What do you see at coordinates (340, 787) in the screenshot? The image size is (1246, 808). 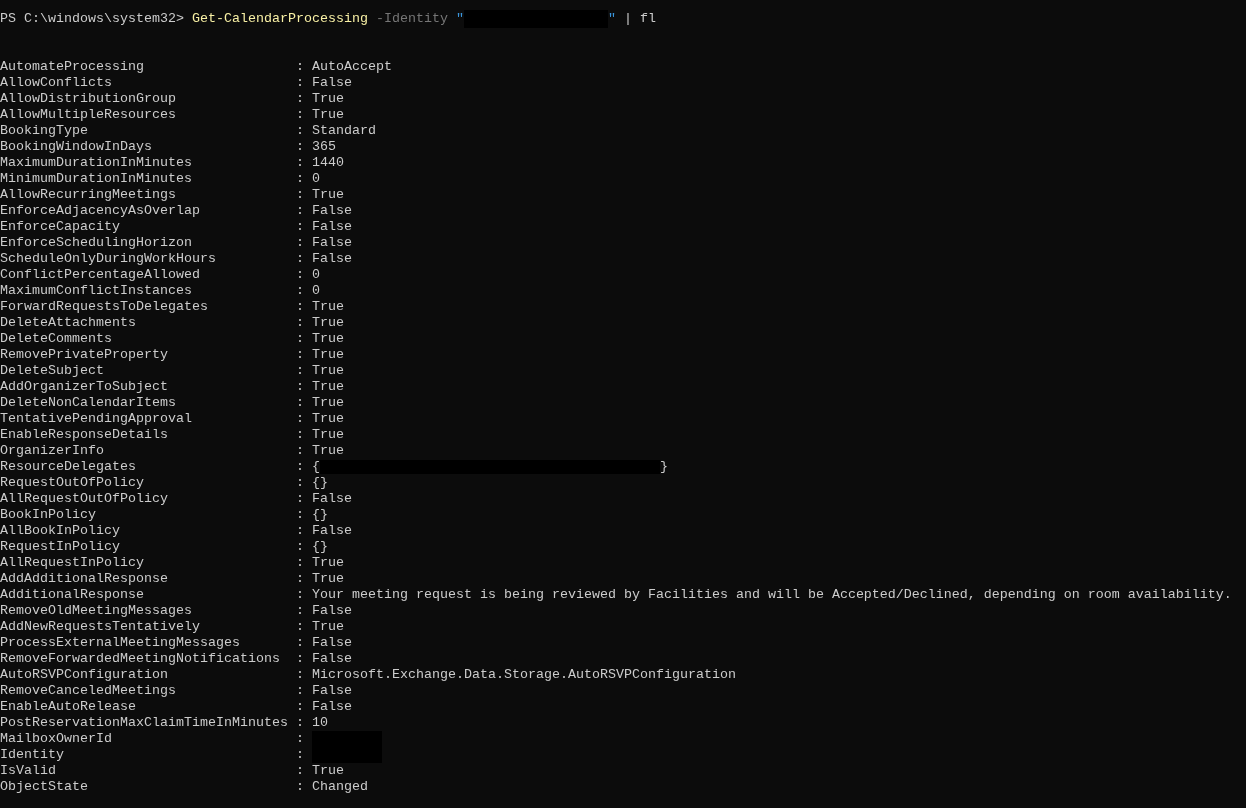 I see `property-value: Changed` at bounding box center [340, 787].